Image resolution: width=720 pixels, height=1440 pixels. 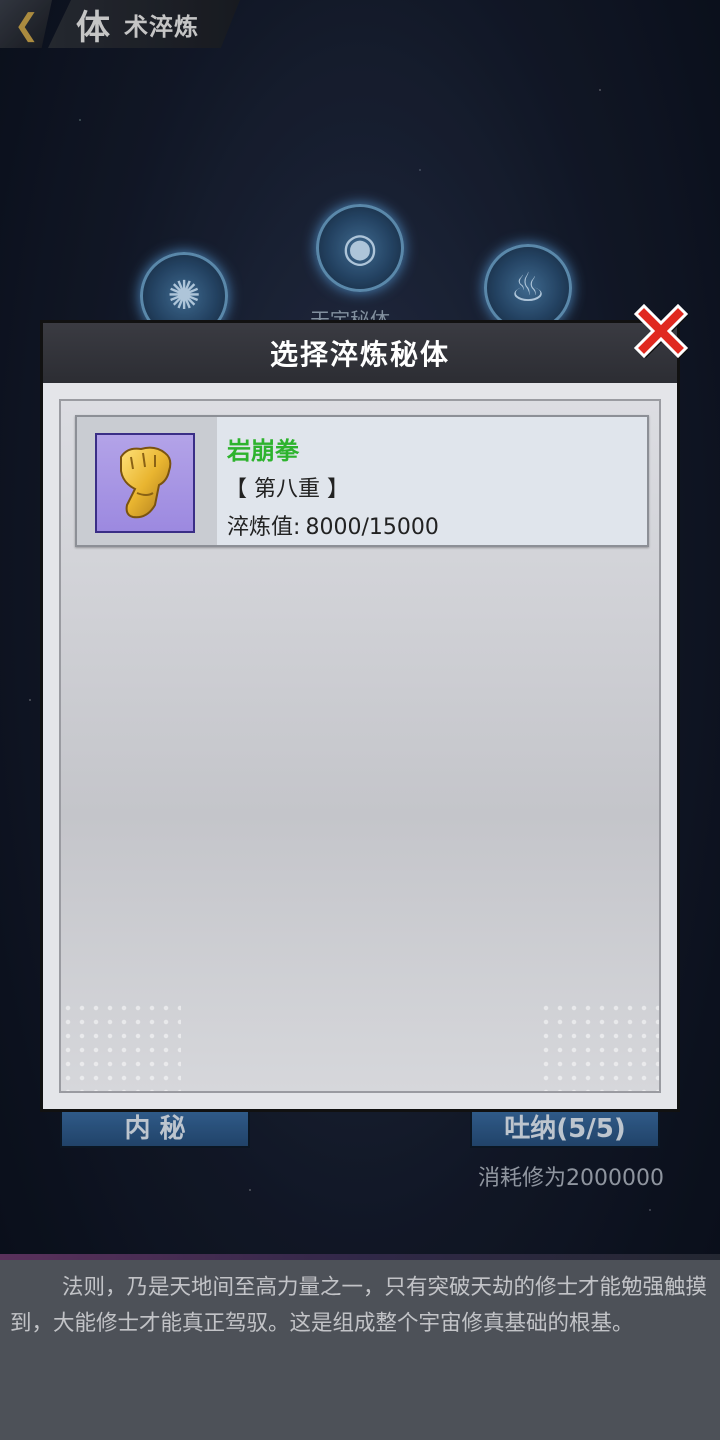 I want to click on close-button, so click(x=661, y=331).